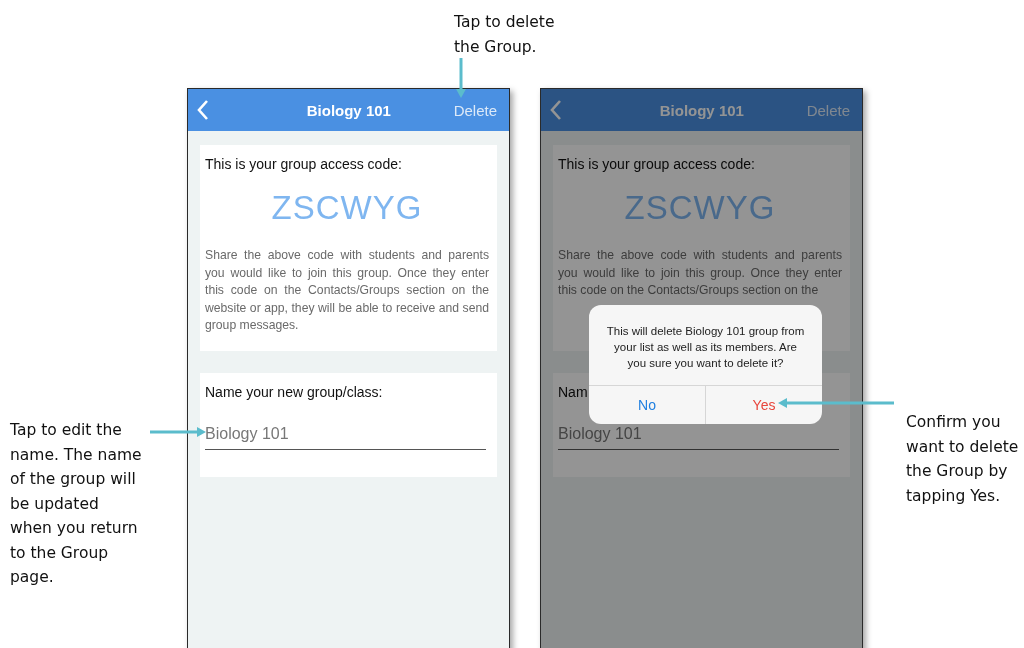 This screenshot has width=1024, height=648. Describe the element at coordinates (705, 347) in the screenshot. I see `dialog-message: This will delete Biology 101 group from your list as well as its members. Are you sure you want to delete it?` at that location.